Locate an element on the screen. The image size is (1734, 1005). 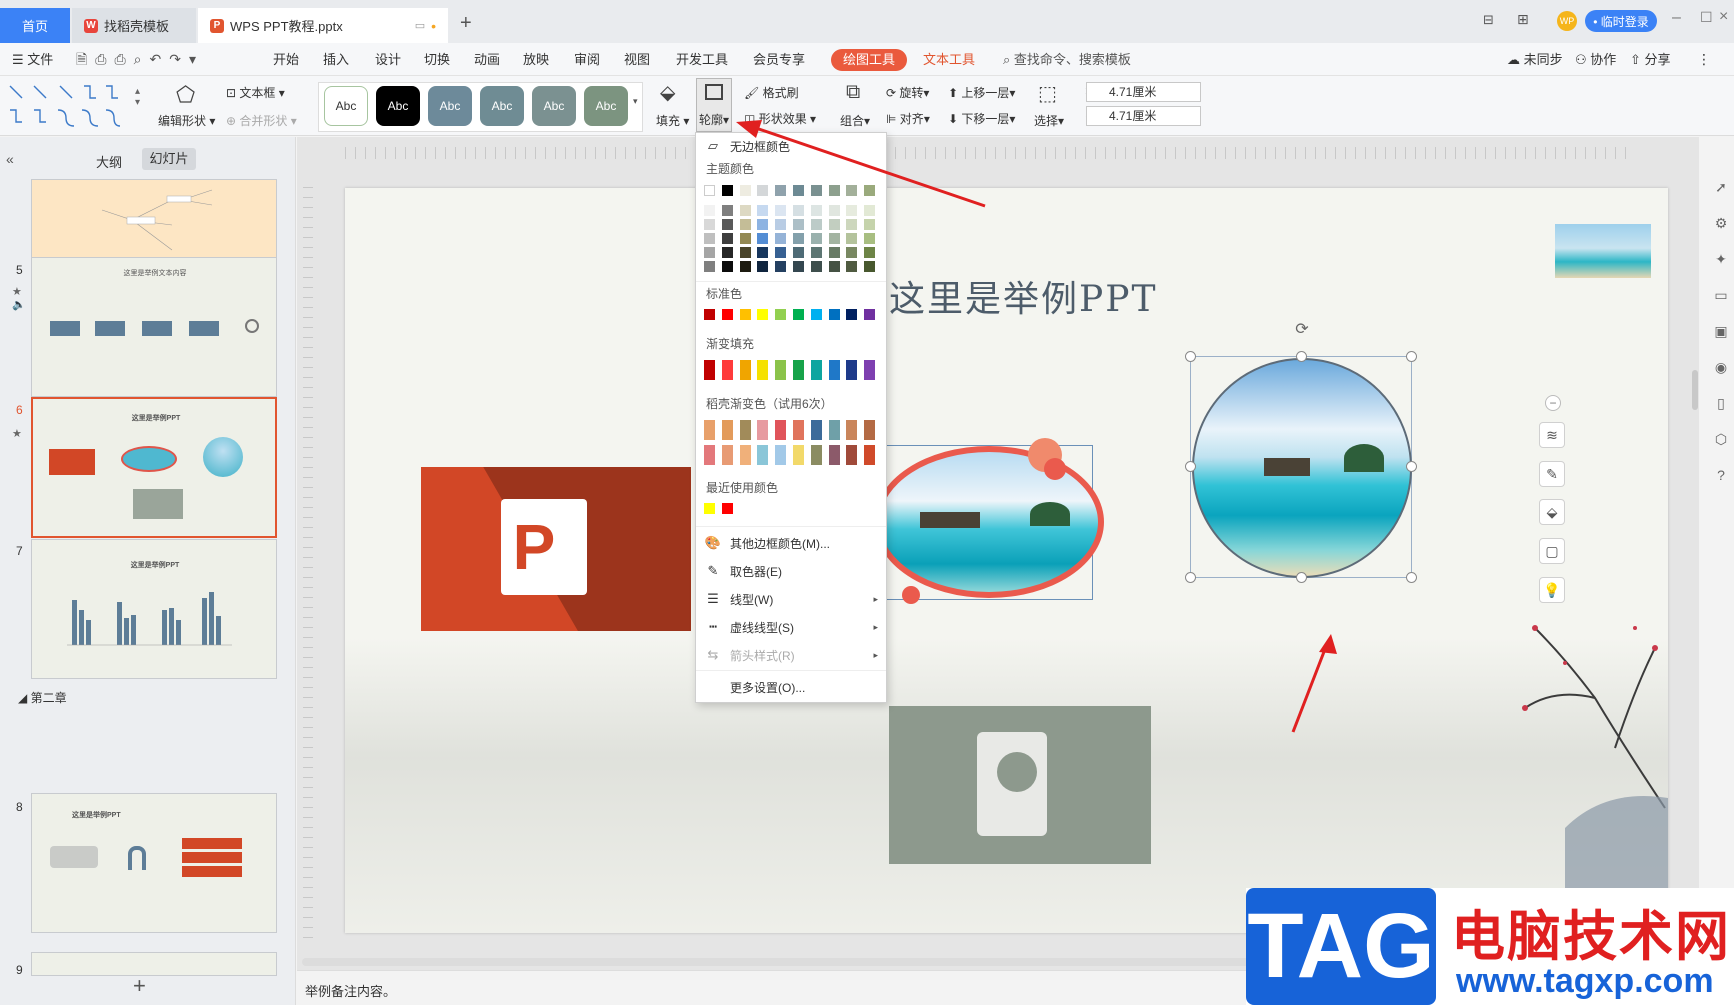
menu-design: 设计 is located at coordinates (388, 59).